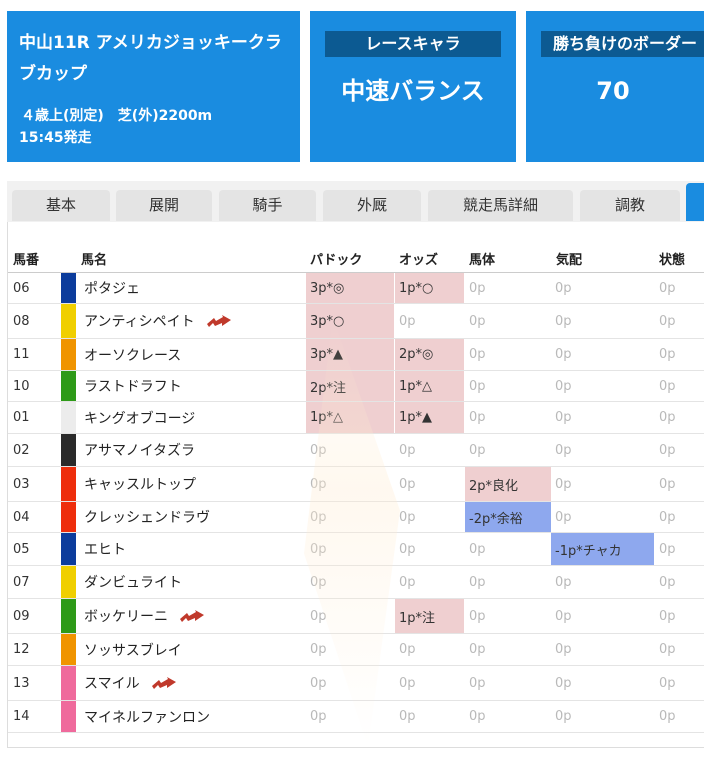 The width and height of the screenshot is (704, 768). I want to click on horse-name-cell: ボッケリーニ, so click(192, 616).